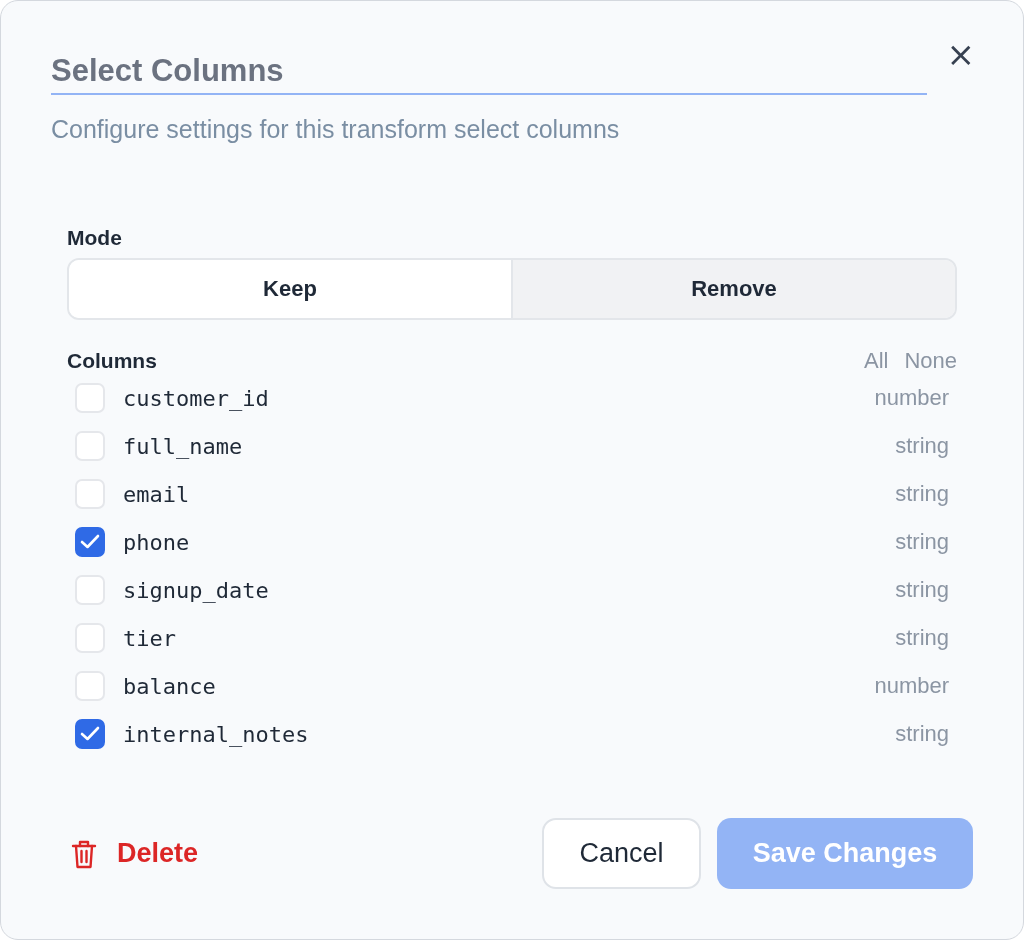 The width and height of the screenshot is (1024, 940). What do you see at coordinates (157, 494) in the screenshot?
I see `column-name: email` at bounding box center [157, 494].